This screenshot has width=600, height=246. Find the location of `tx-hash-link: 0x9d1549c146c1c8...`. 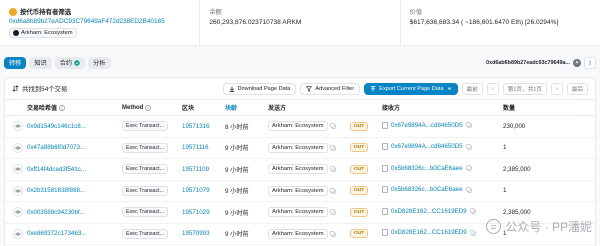

tx-hash-link: 0x9d1549c146c1c8... is located at coordinates (74, 126).